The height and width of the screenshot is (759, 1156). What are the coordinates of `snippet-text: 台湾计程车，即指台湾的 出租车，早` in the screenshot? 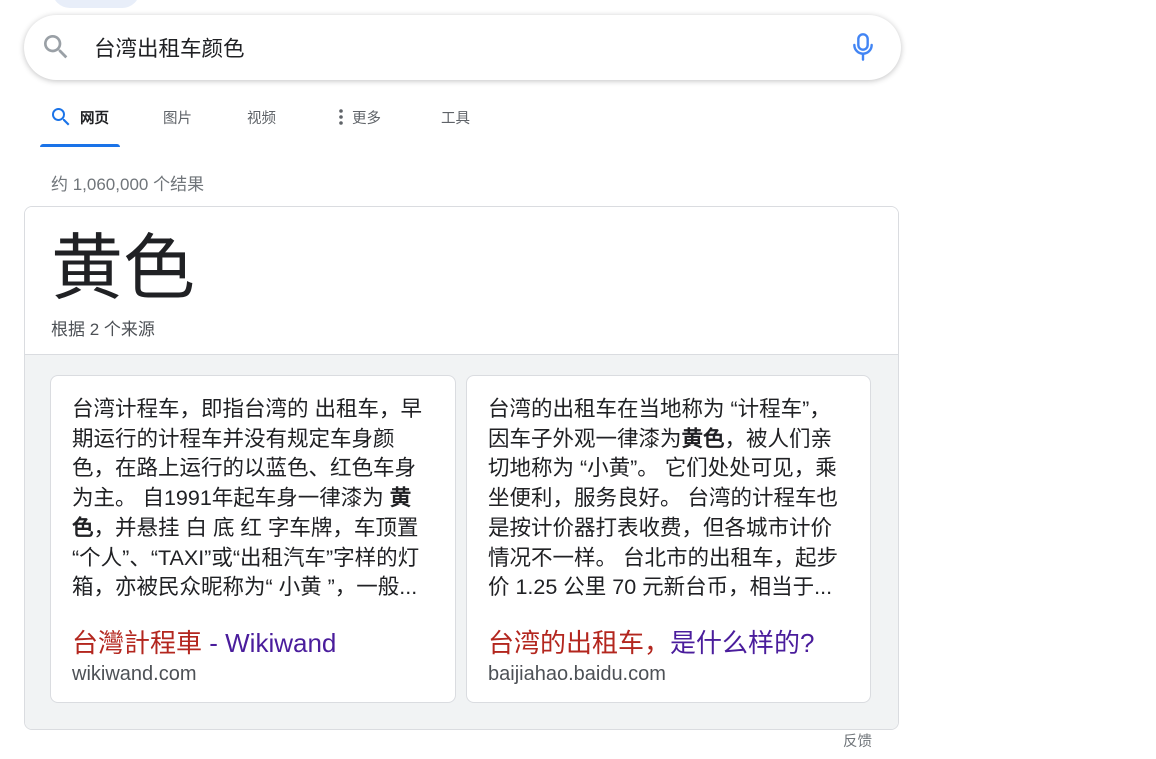 It's located at (247, 409).